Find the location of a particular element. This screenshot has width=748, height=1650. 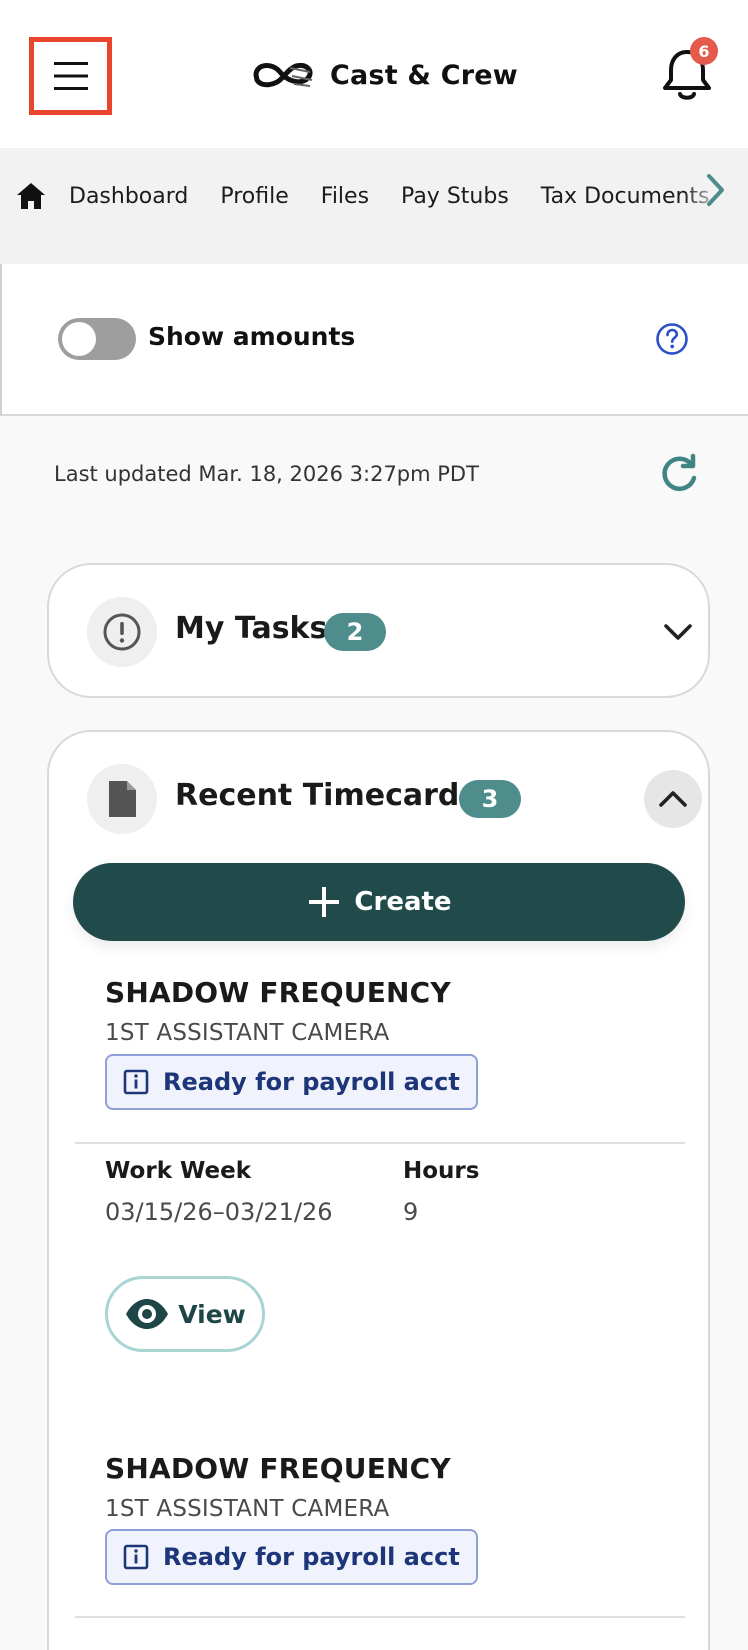

collapse-button is located at coordinates (673, 799).